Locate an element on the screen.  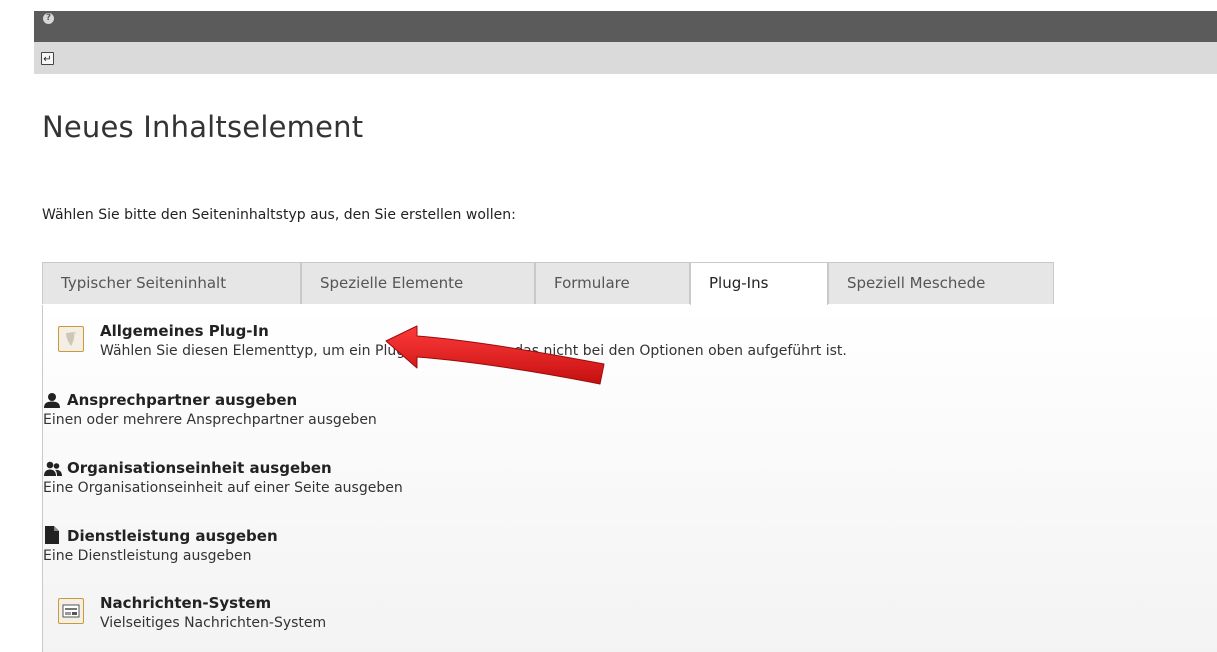
page-title: Neues Inhaltselement is located at coordinates (203, 127).